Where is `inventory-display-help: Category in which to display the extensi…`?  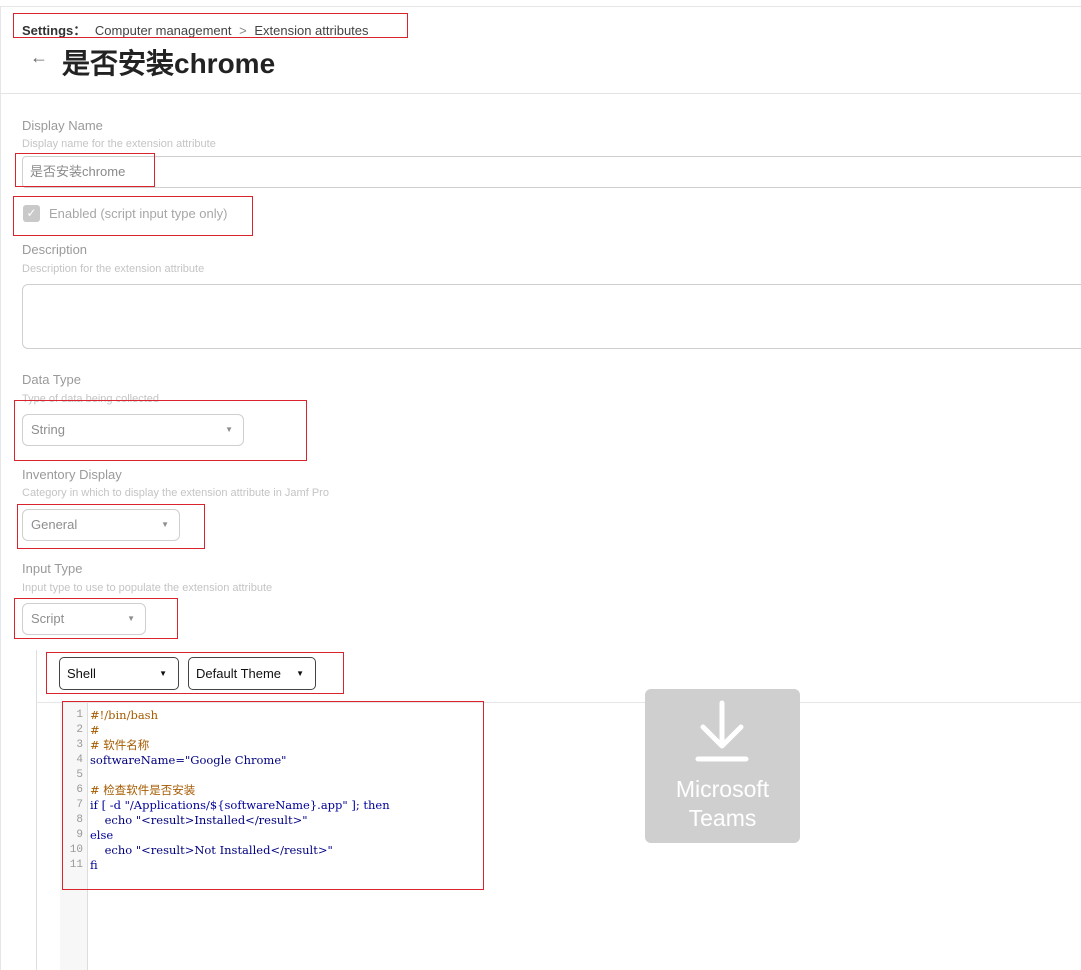
inventory-display-help: Category in which to display the extensi… is located at coordinates (175, 493).